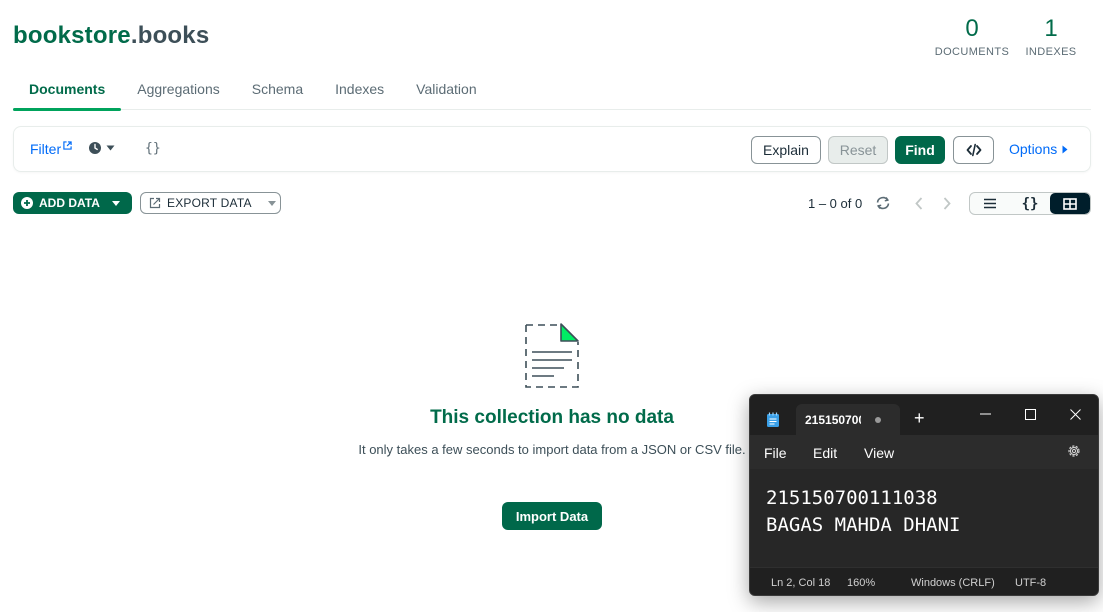  I want to click on collection-name: books, so click(173, 35).